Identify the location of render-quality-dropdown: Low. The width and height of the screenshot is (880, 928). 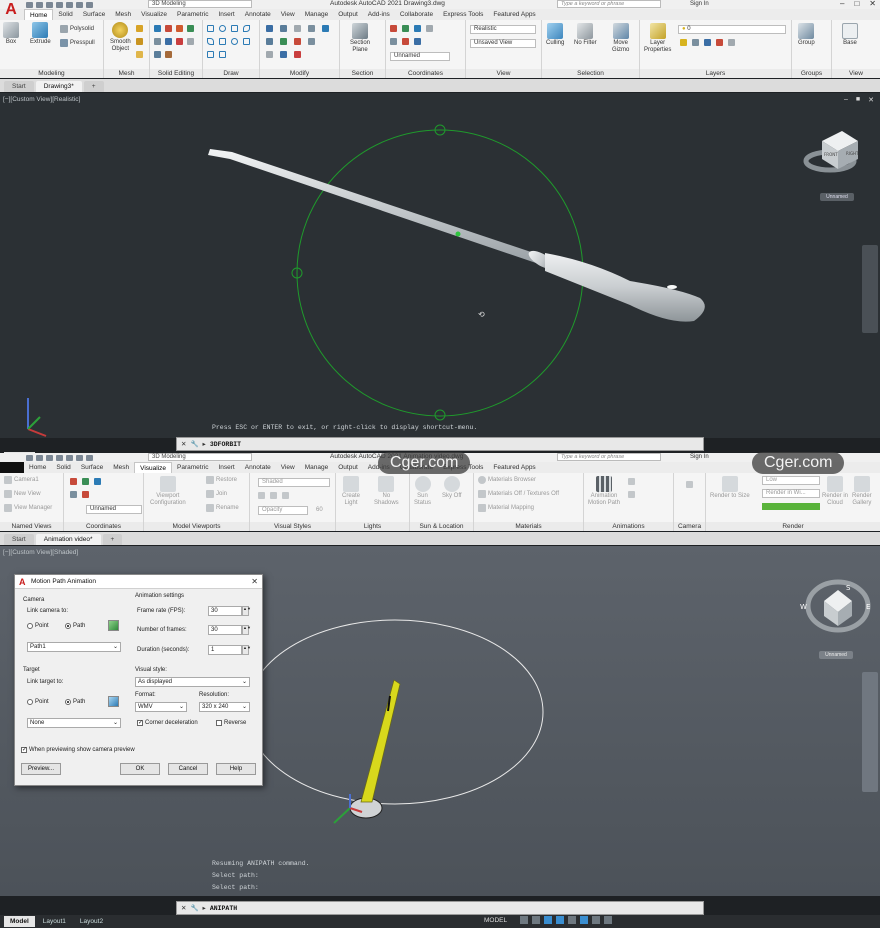
(791, 480).